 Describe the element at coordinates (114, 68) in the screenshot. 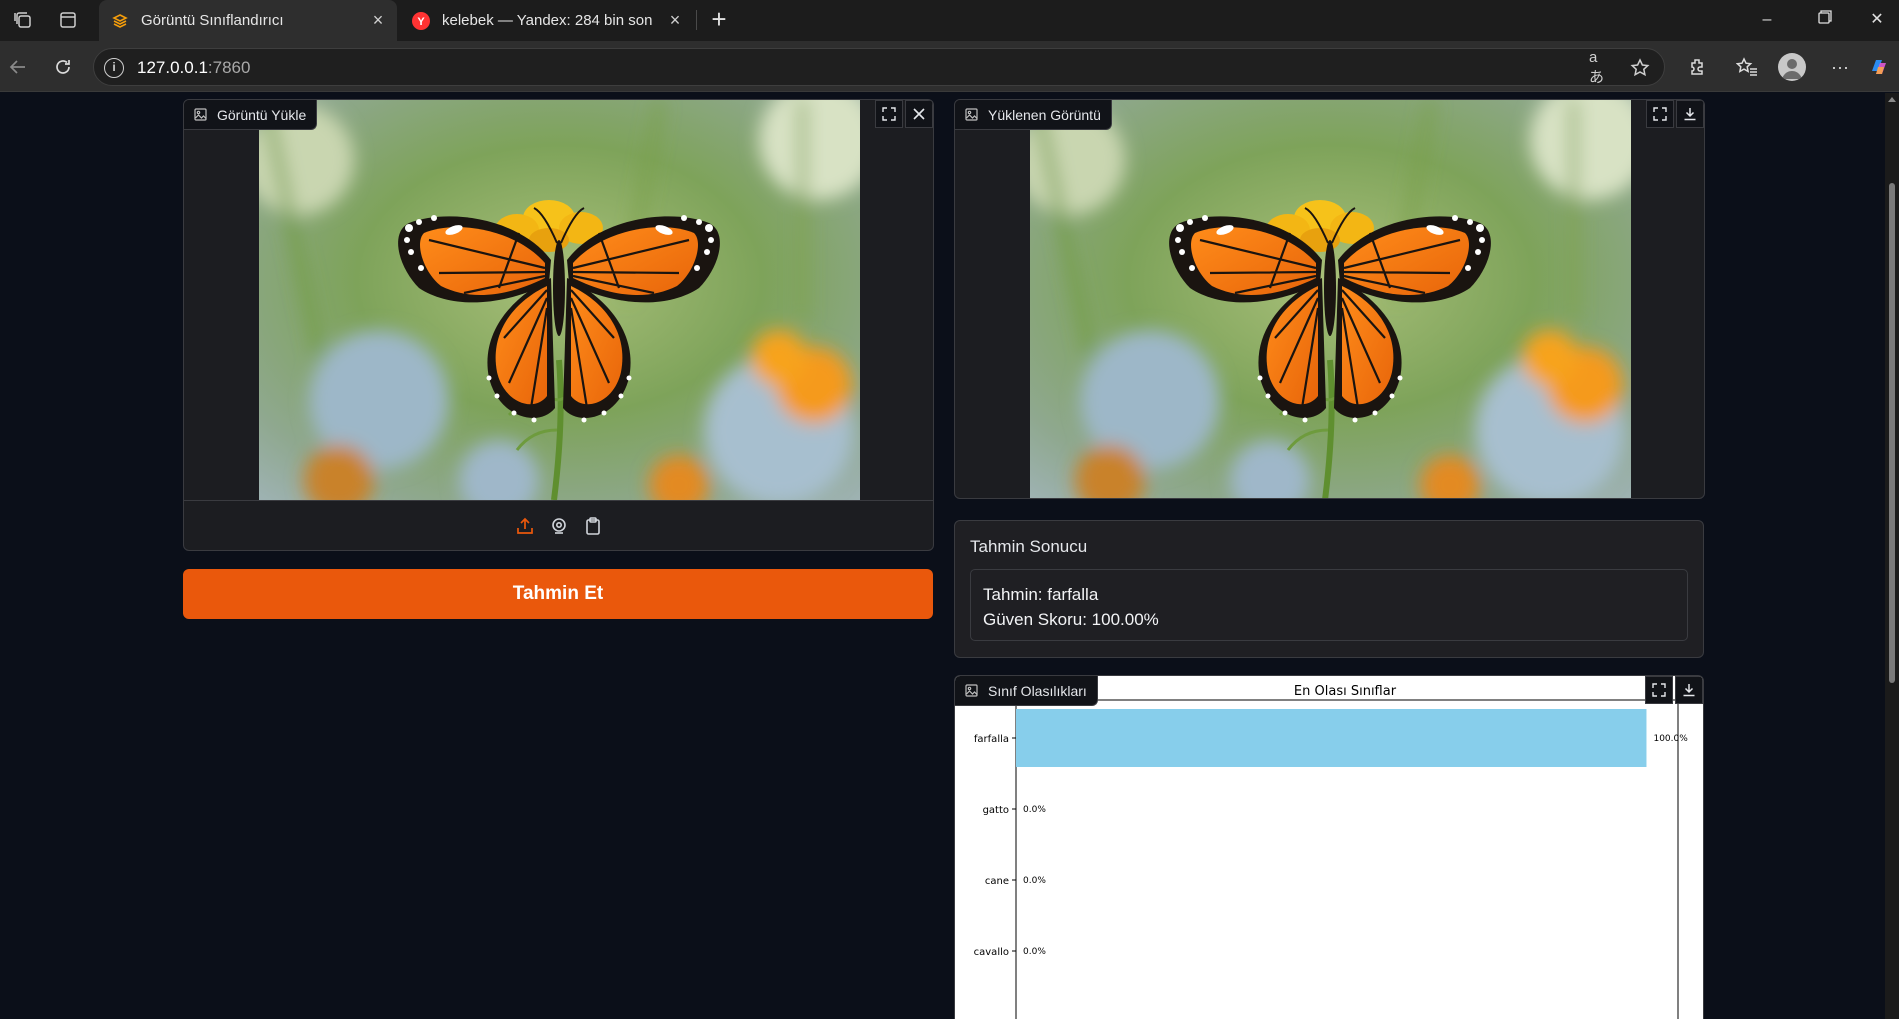

I see `site-info-icon: i` at that location.